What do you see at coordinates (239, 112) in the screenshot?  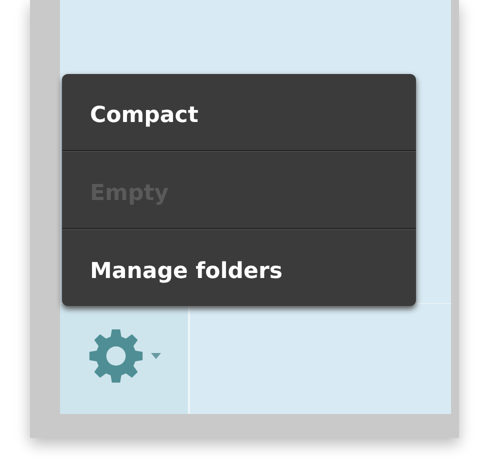 I see `menu-item: Compact` at bounding box center [239, 112].